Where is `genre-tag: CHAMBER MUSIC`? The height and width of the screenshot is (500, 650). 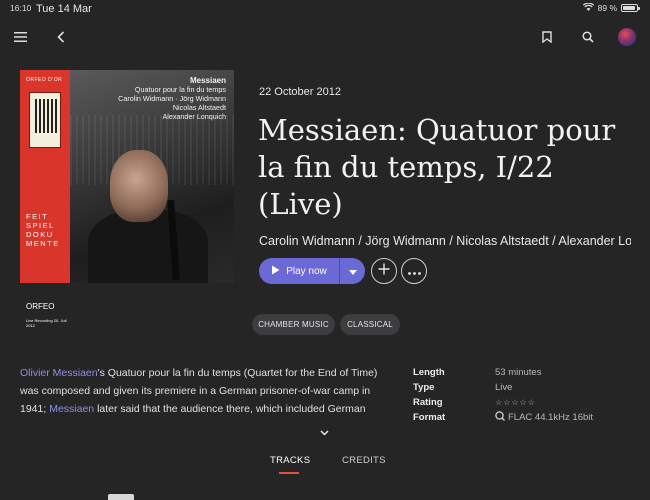
genre-tag: CHAMBER MUSIC is located at coordinates (293, 324).